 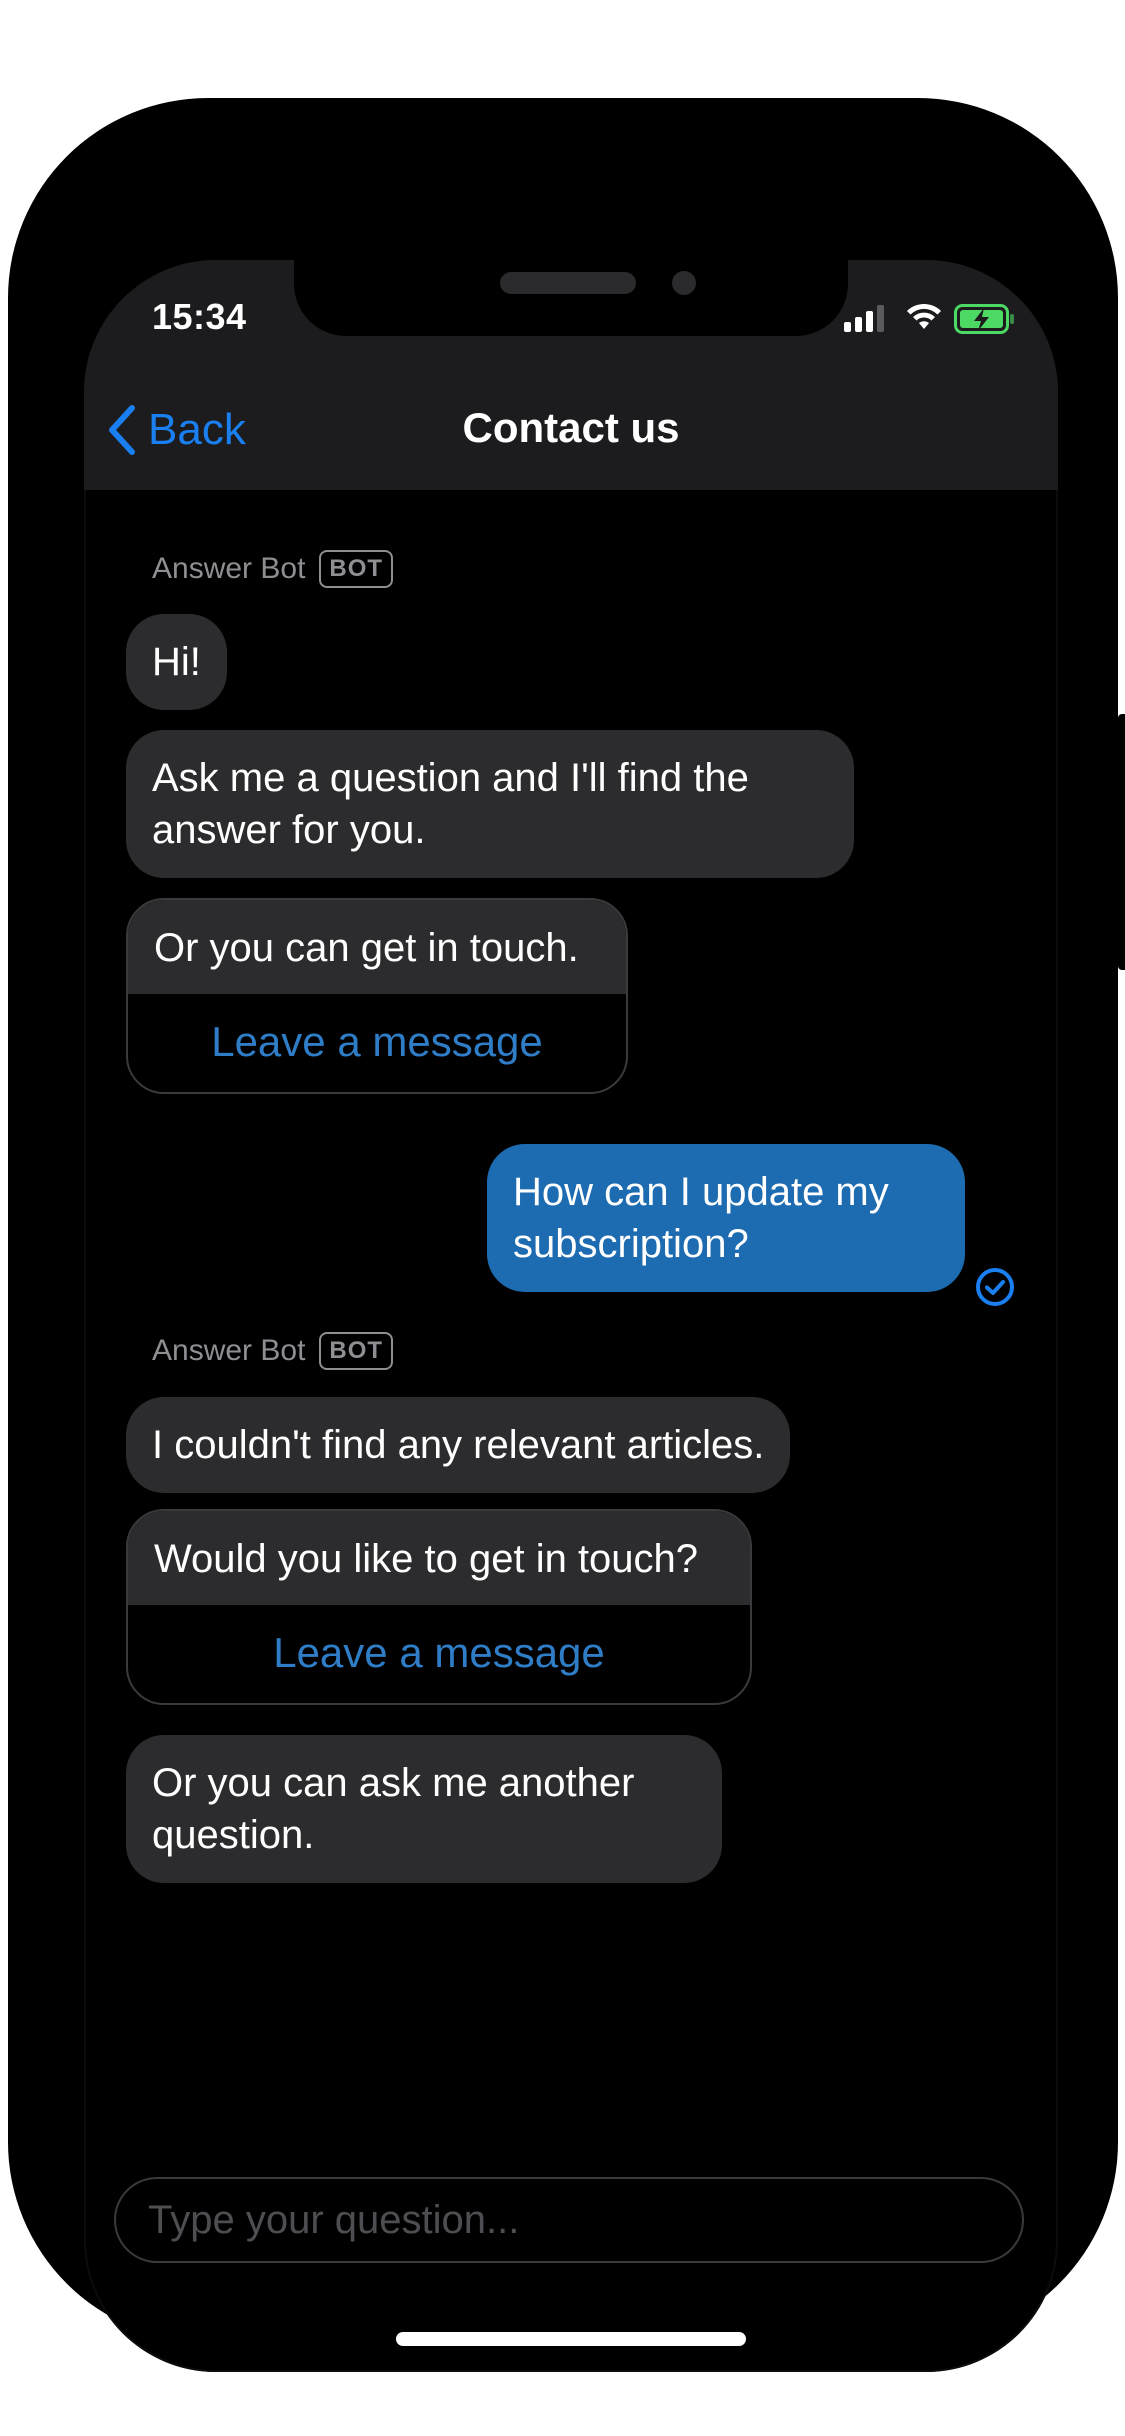 I want to click on page-title: Contact us, so click(x=571, y=427).